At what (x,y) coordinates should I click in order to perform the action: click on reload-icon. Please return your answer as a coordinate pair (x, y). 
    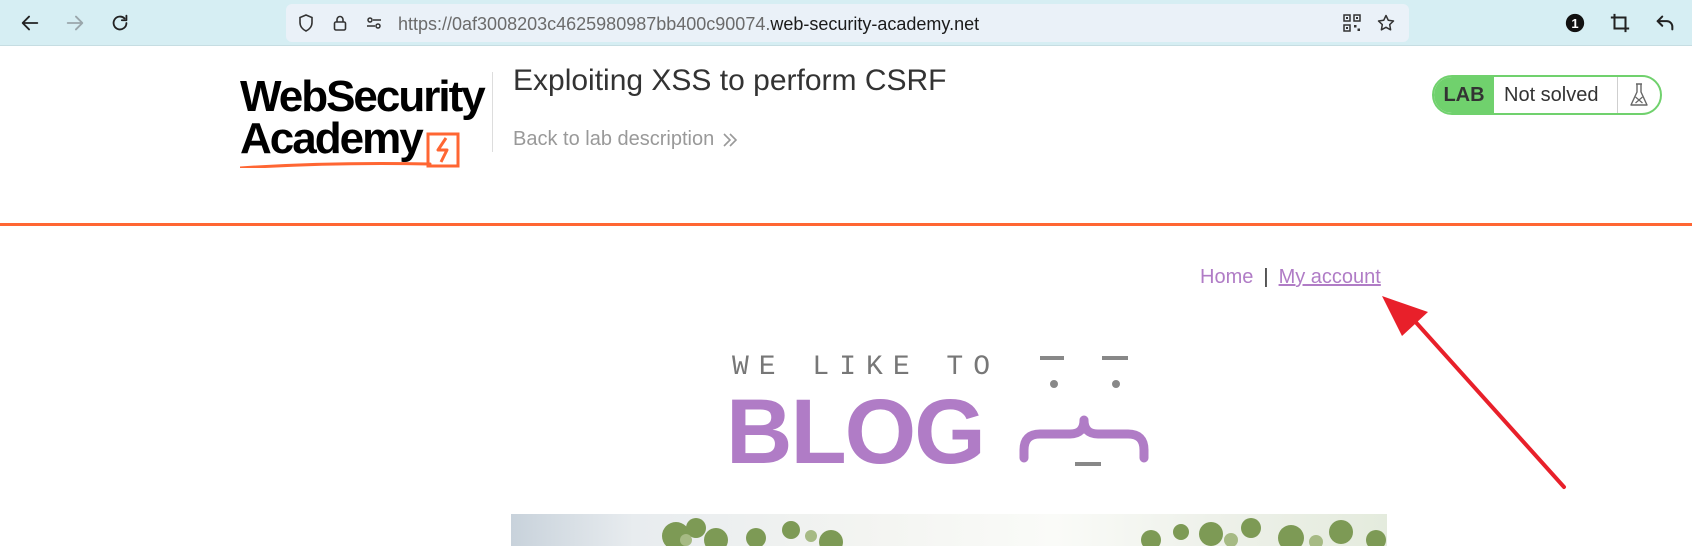
    Looking at the image, I should click on (120, 22).